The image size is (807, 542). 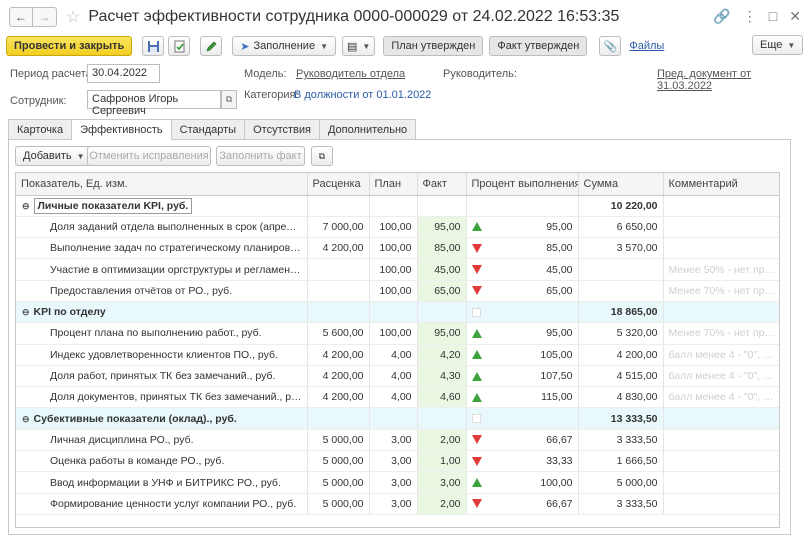 I want to click on col-plan: План, so click(x=393, y=184).